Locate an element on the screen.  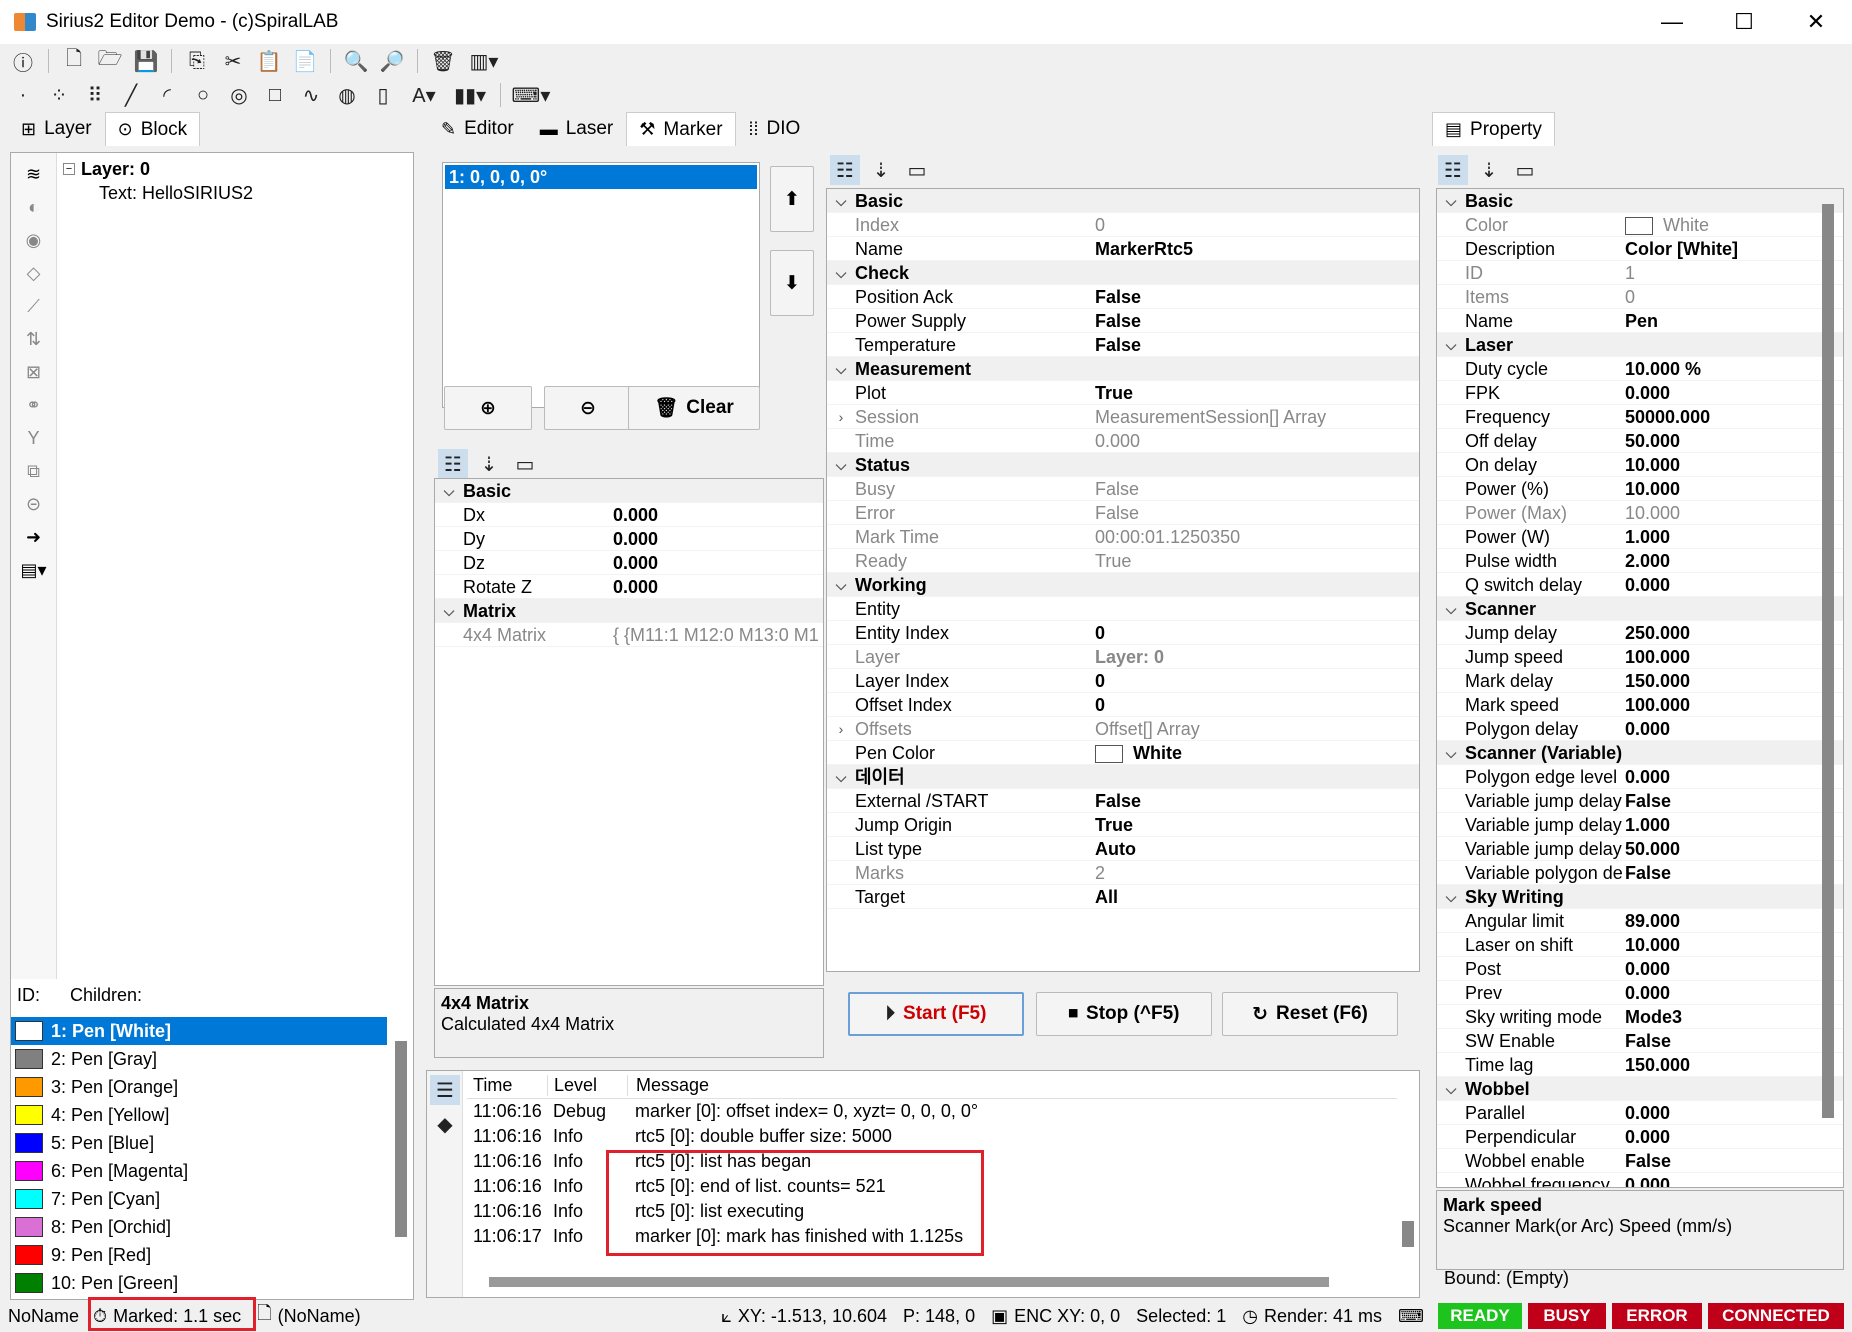
grid-category: ⌵ Scanner is located at coordinates (1640, 609).